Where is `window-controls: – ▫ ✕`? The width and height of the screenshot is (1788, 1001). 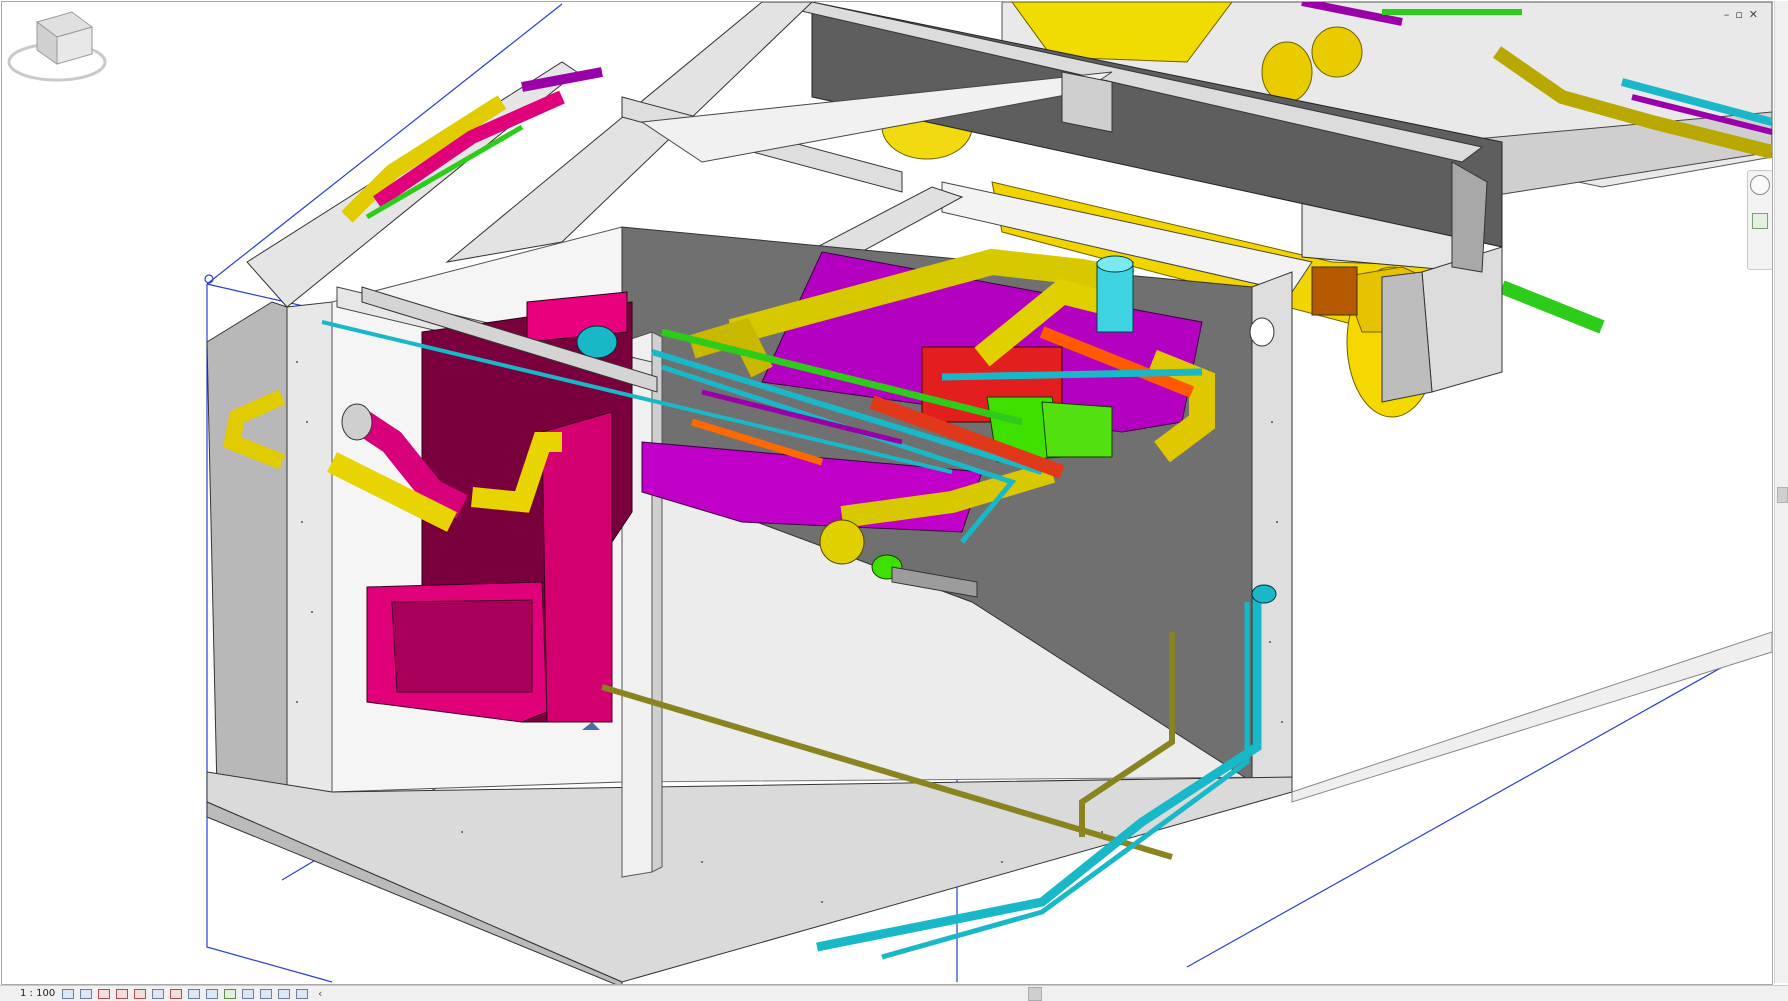
window-controls: – ▫ ✕ is located at coordinates (1741, 14).